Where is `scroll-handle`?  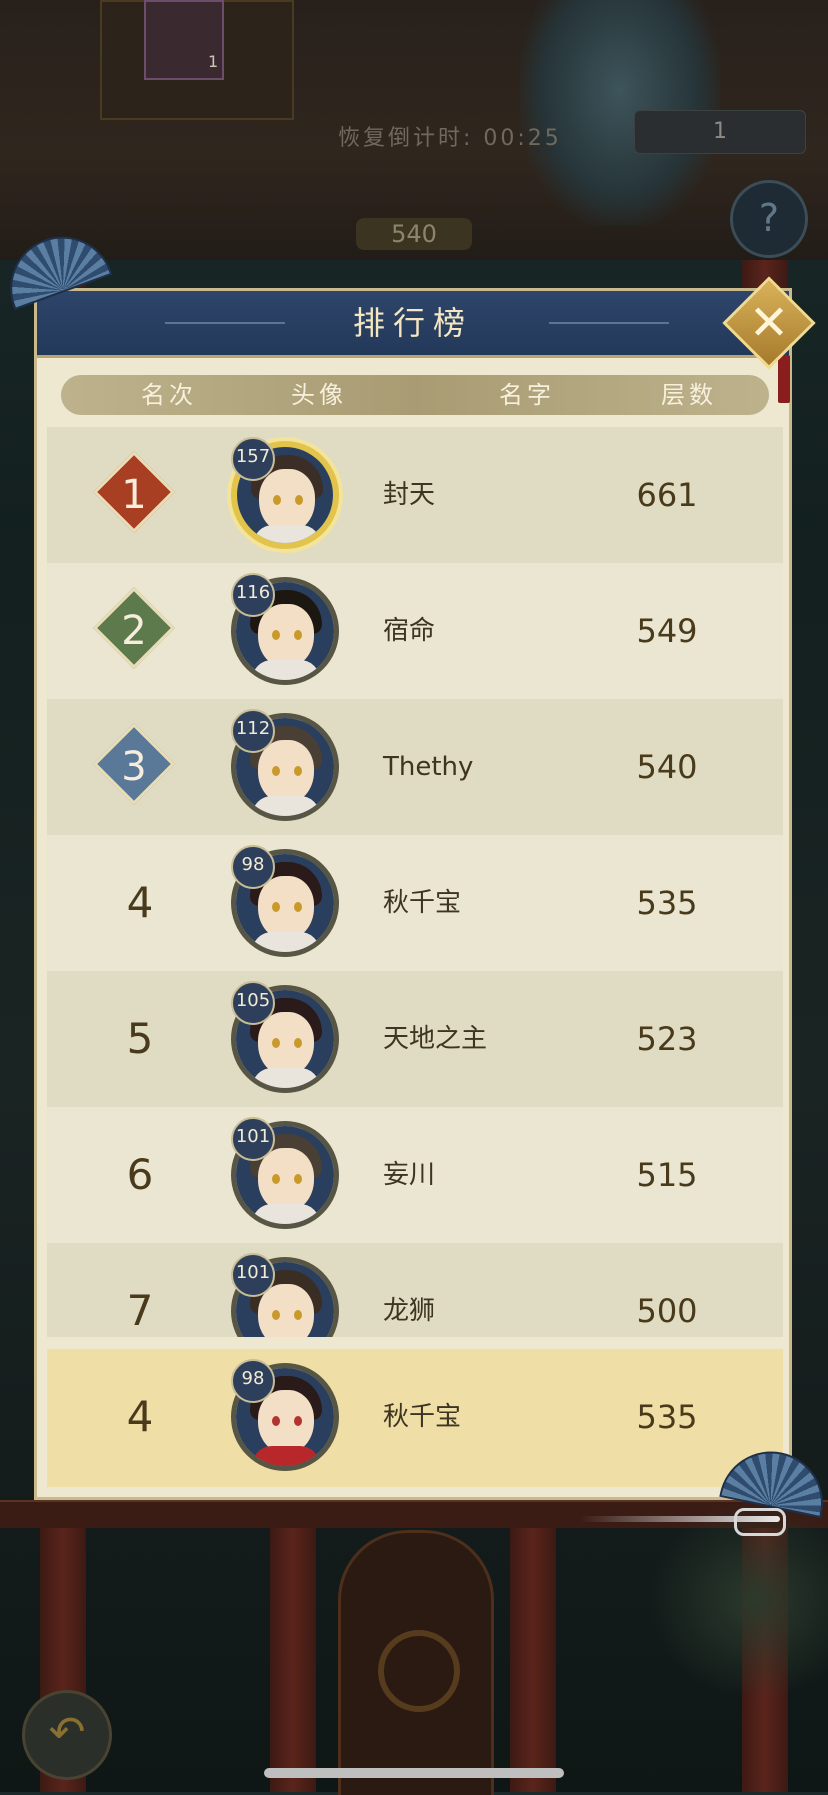 scroll-handle is located at coordinates (760, 1522).